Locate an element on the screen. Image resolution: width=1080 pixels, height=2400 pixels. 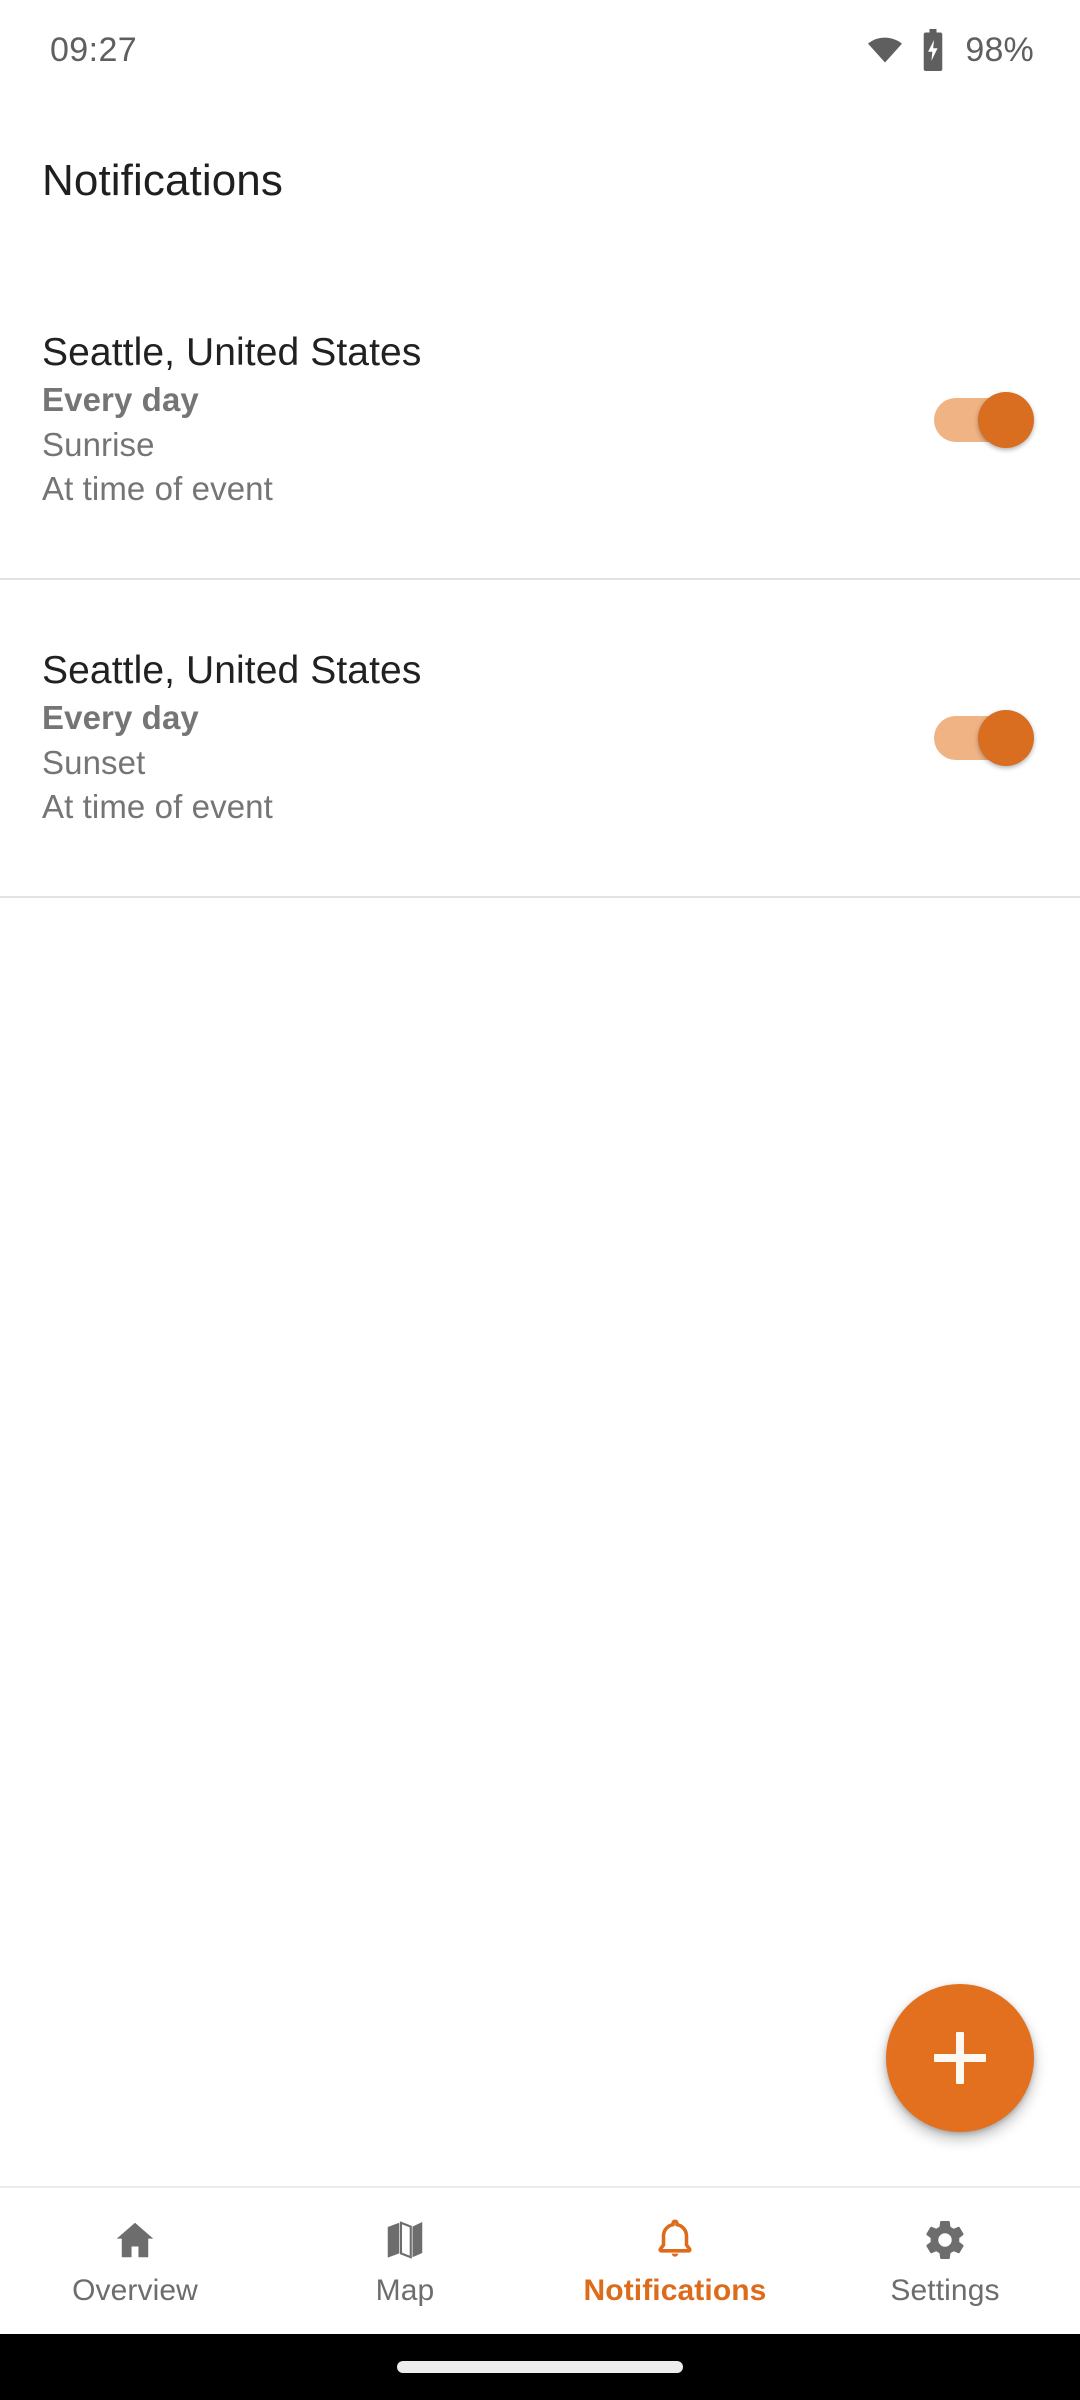
nav-label-settings: Settings is located at coordinates (945, 2290).